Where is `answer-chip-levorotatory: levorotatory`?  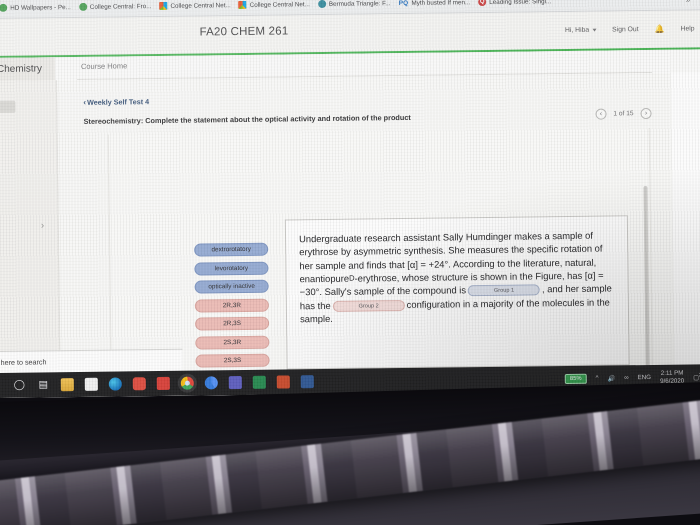 answer-chip-levorotatory: levorotatory is located at coordinates (231, 268).